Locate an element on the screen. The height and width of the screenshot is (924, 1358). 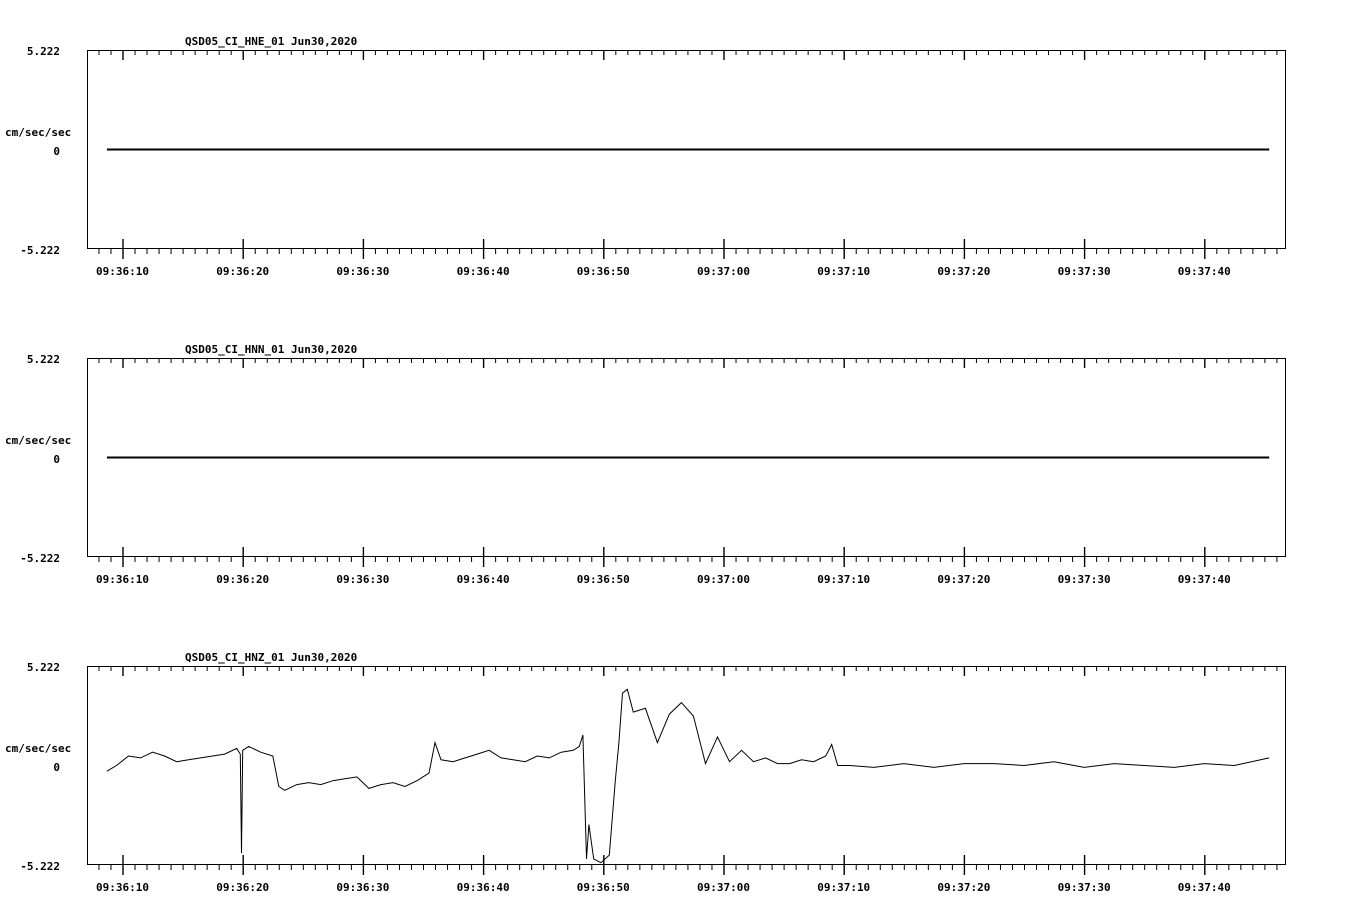
panel-title: QSD05_CI_HNZ_01 Jun30,2020 is located at coordinates (271, 657).